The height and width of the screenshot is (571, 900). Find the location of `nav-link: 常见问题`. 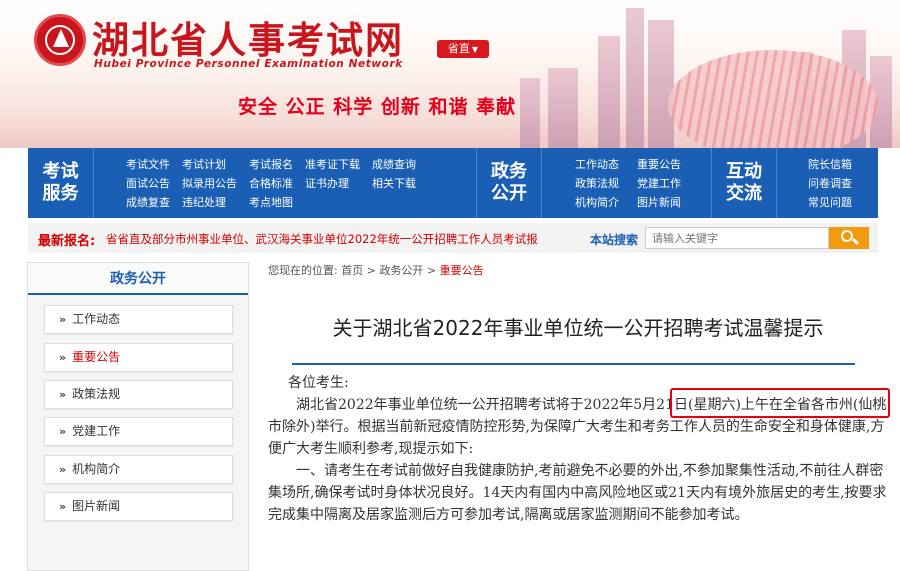

nav-link: 常见问题 is located at coordinates (830, 203).